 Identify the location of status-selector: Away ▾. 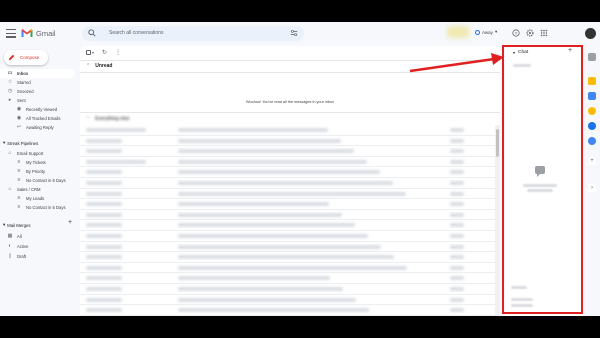
(486, 32).